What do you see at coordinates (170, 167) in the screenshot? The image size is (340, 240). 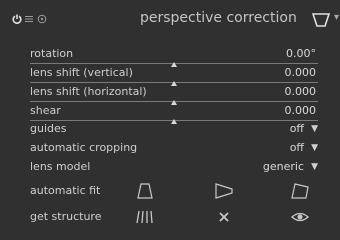 I see `dropdown-lens-model: lens model generic ▼` at bounding box center [170, 167].